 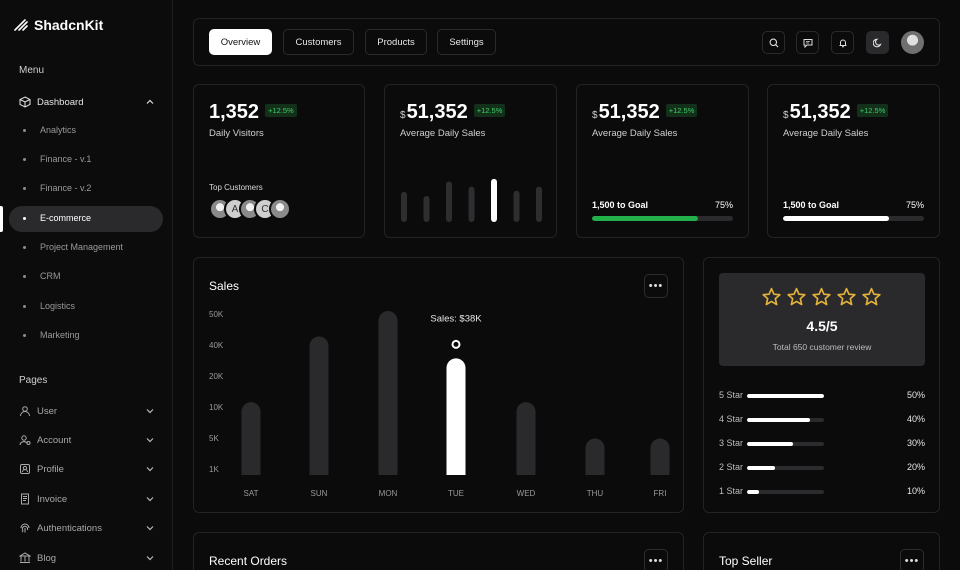 What do you see at coordinates (69, 25) in the screenshot?
I see `app-name: ShadcnKit` at bounding box center [69, 25].